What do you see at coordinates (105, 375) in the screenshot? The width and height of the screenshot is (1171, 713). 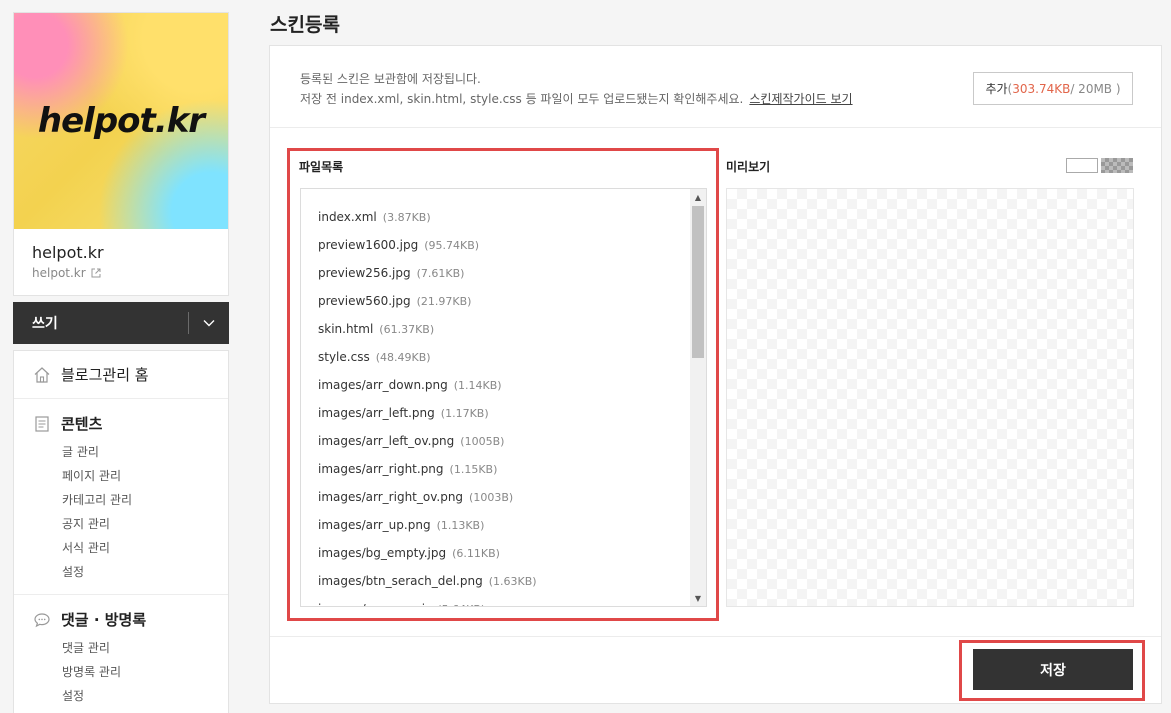 I see `menu-item-blog-home-label: 블로그관리 홈` at bounding box center [105, 375].